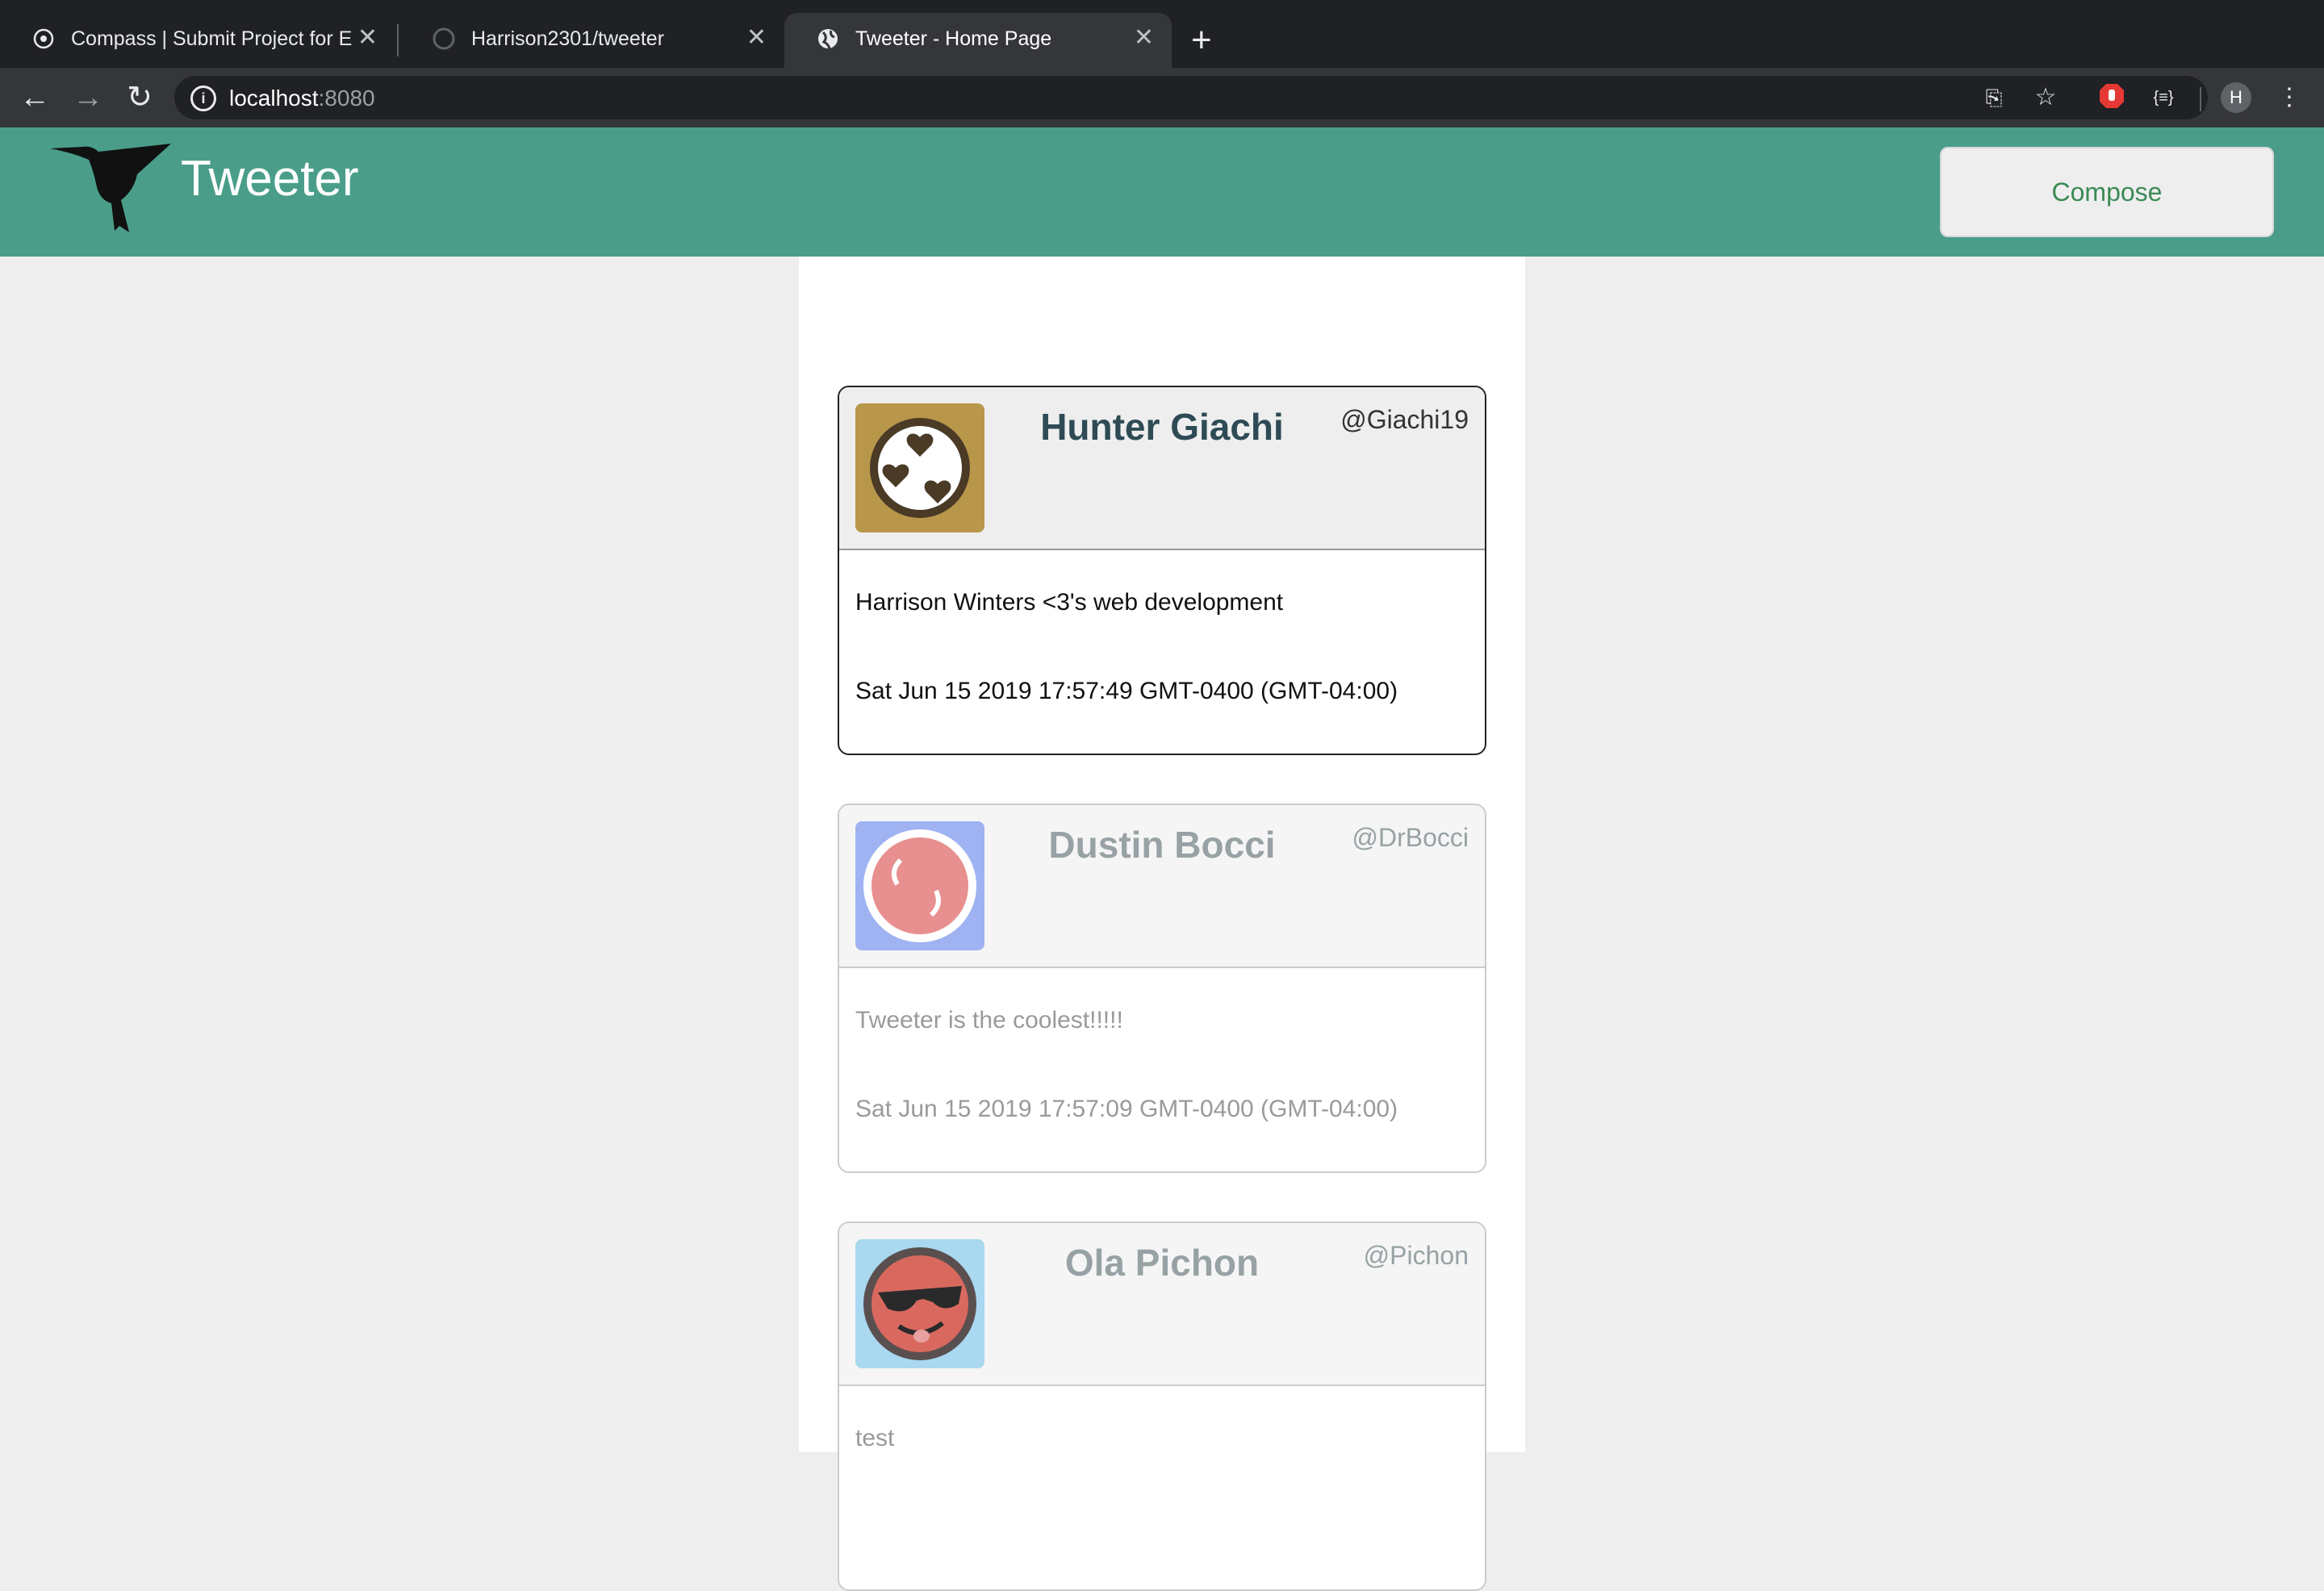 The width and height of the screenshot is (2324, 1591). What do you see at coordinates (1162, 1263) in the screenshot?
I see `tweet-author-name: Ola Pichon` at bounding box center [1162, 1263].